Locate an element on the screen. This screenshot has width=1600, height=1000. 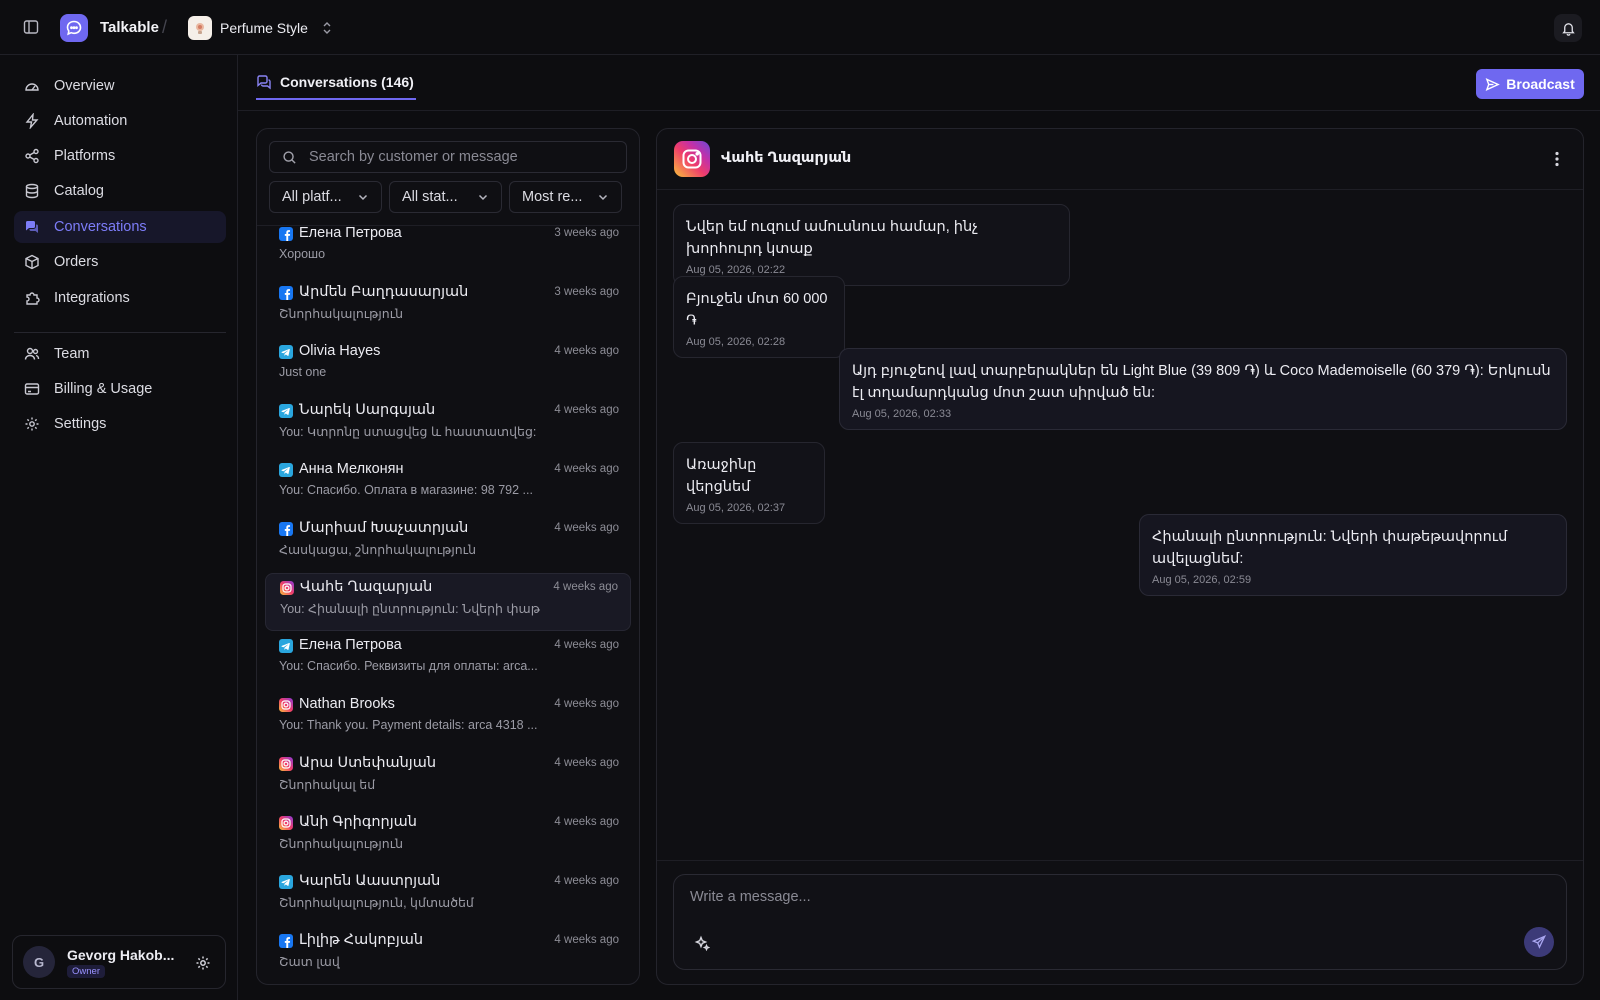
sidebar-item-label: Orders is located at coordinates (76, 262).